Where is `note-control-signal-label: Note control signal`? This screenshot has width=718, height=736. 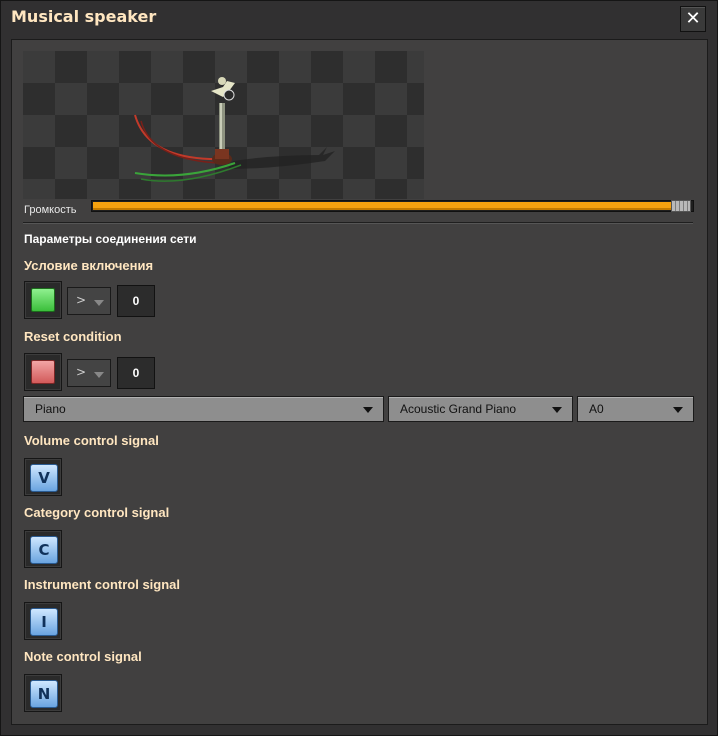 note-control-signal-label: Note control signal is located at coordinates (83, 656).